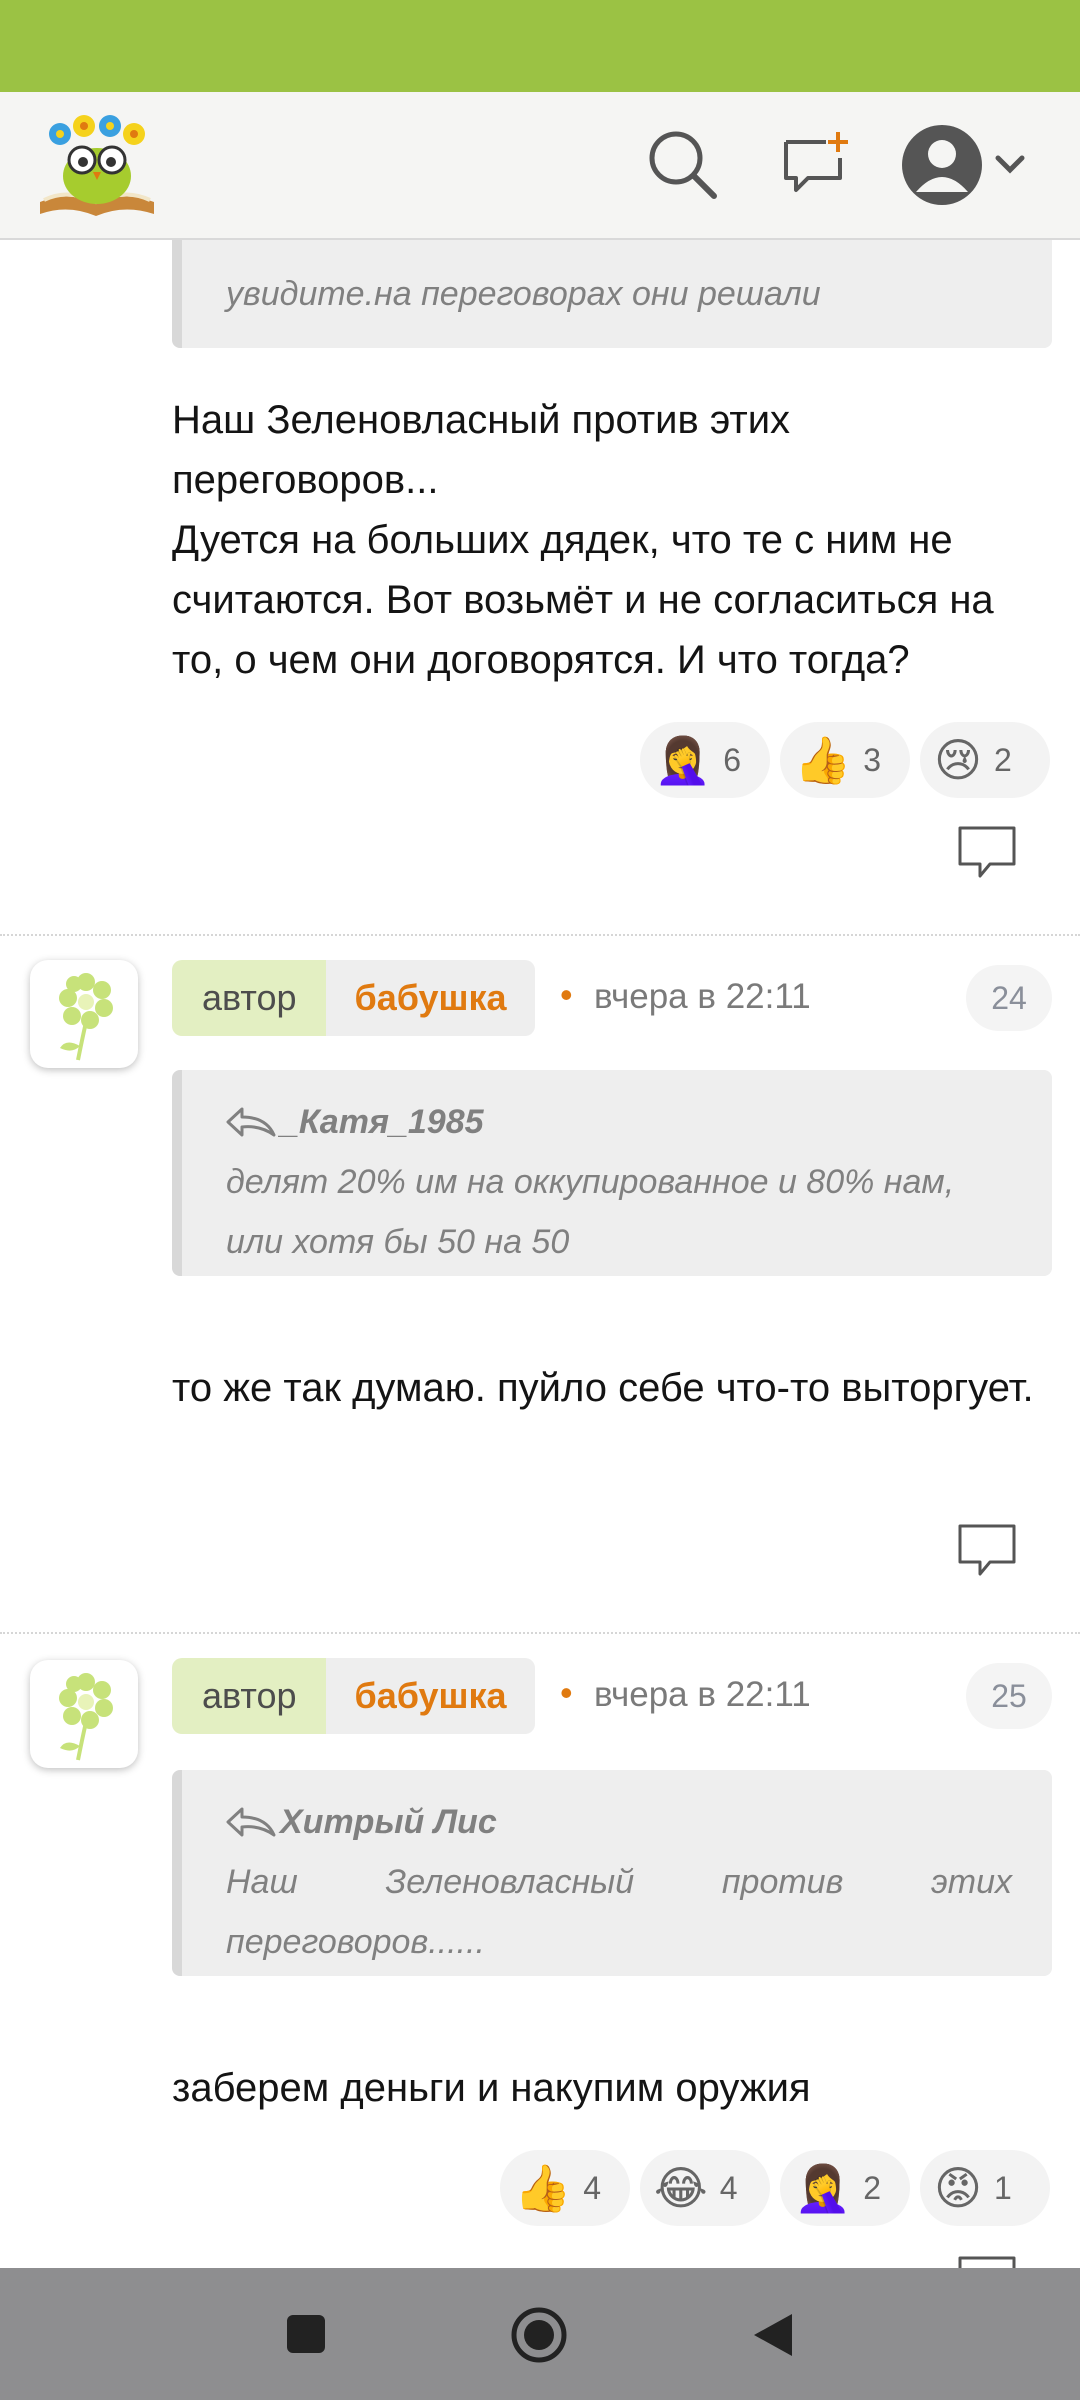  I want to click on system-navigation-bar, so click(540, 2334).